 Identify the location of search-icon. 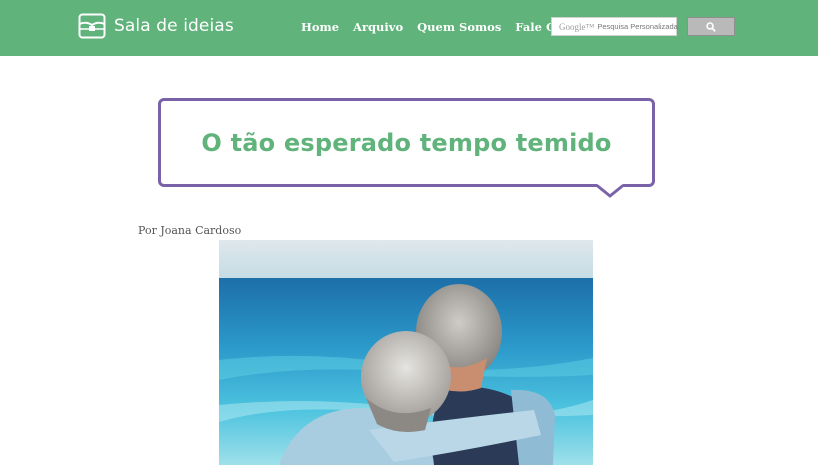
(711, 26).